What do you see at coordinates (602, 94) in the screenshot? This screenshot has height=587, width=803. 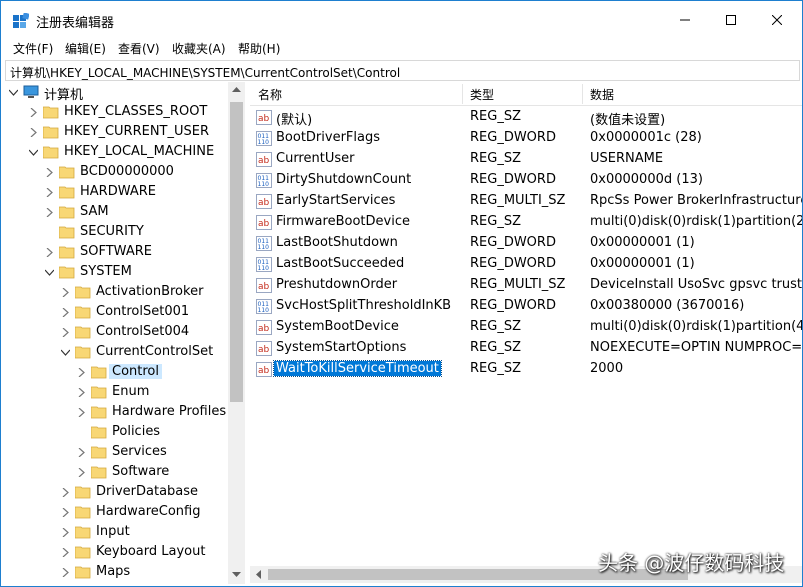 I see `column-data: 数据` at bounding box center [602, 94].